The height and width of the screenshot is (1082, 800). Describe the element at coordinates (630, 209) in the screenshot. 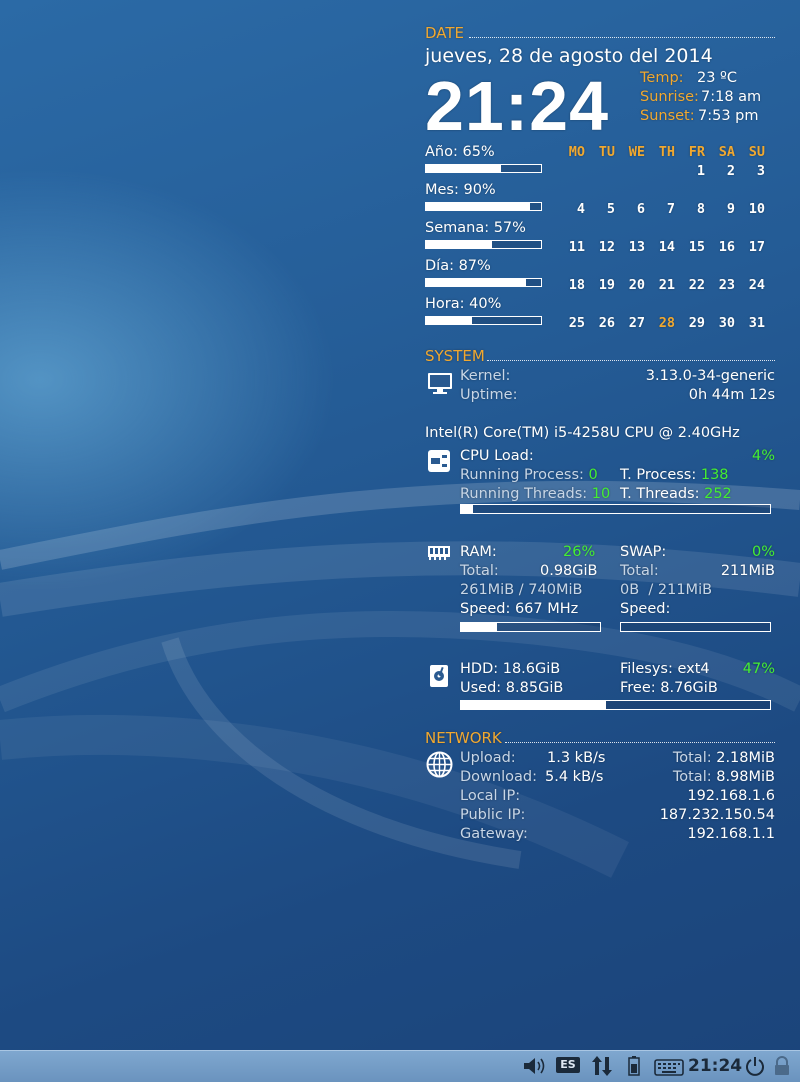

I see `calendar-day: 6` at that location.